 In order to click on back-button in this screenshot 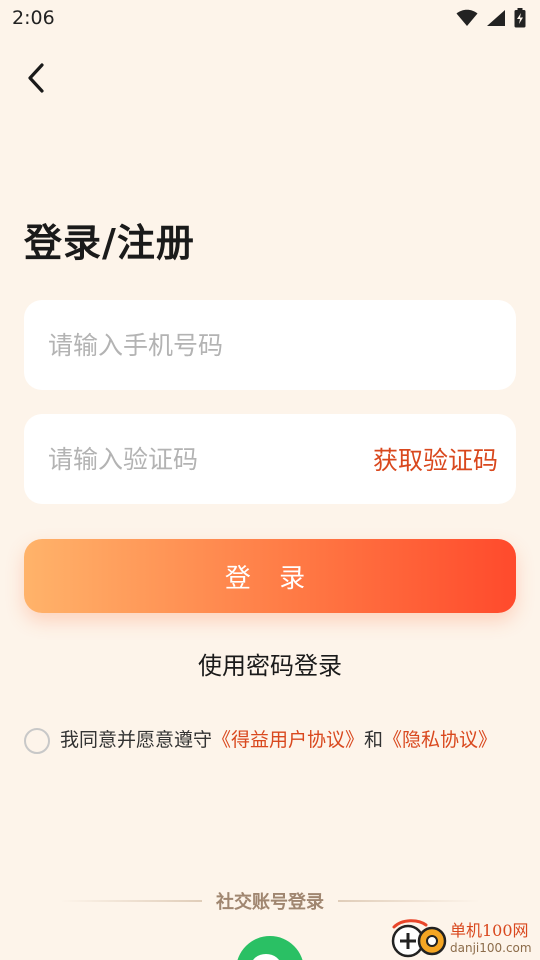, I will do `click(36, 78)`.